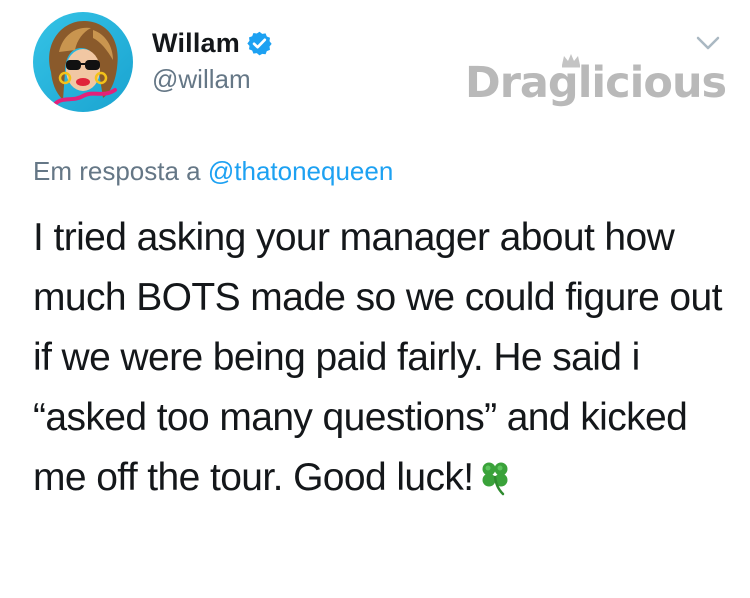 The image size is (750, 598). Describe the element at coordinates (300, 171) in the screenshot. I see `reply-mention-link: @thatonequeen` at that location.